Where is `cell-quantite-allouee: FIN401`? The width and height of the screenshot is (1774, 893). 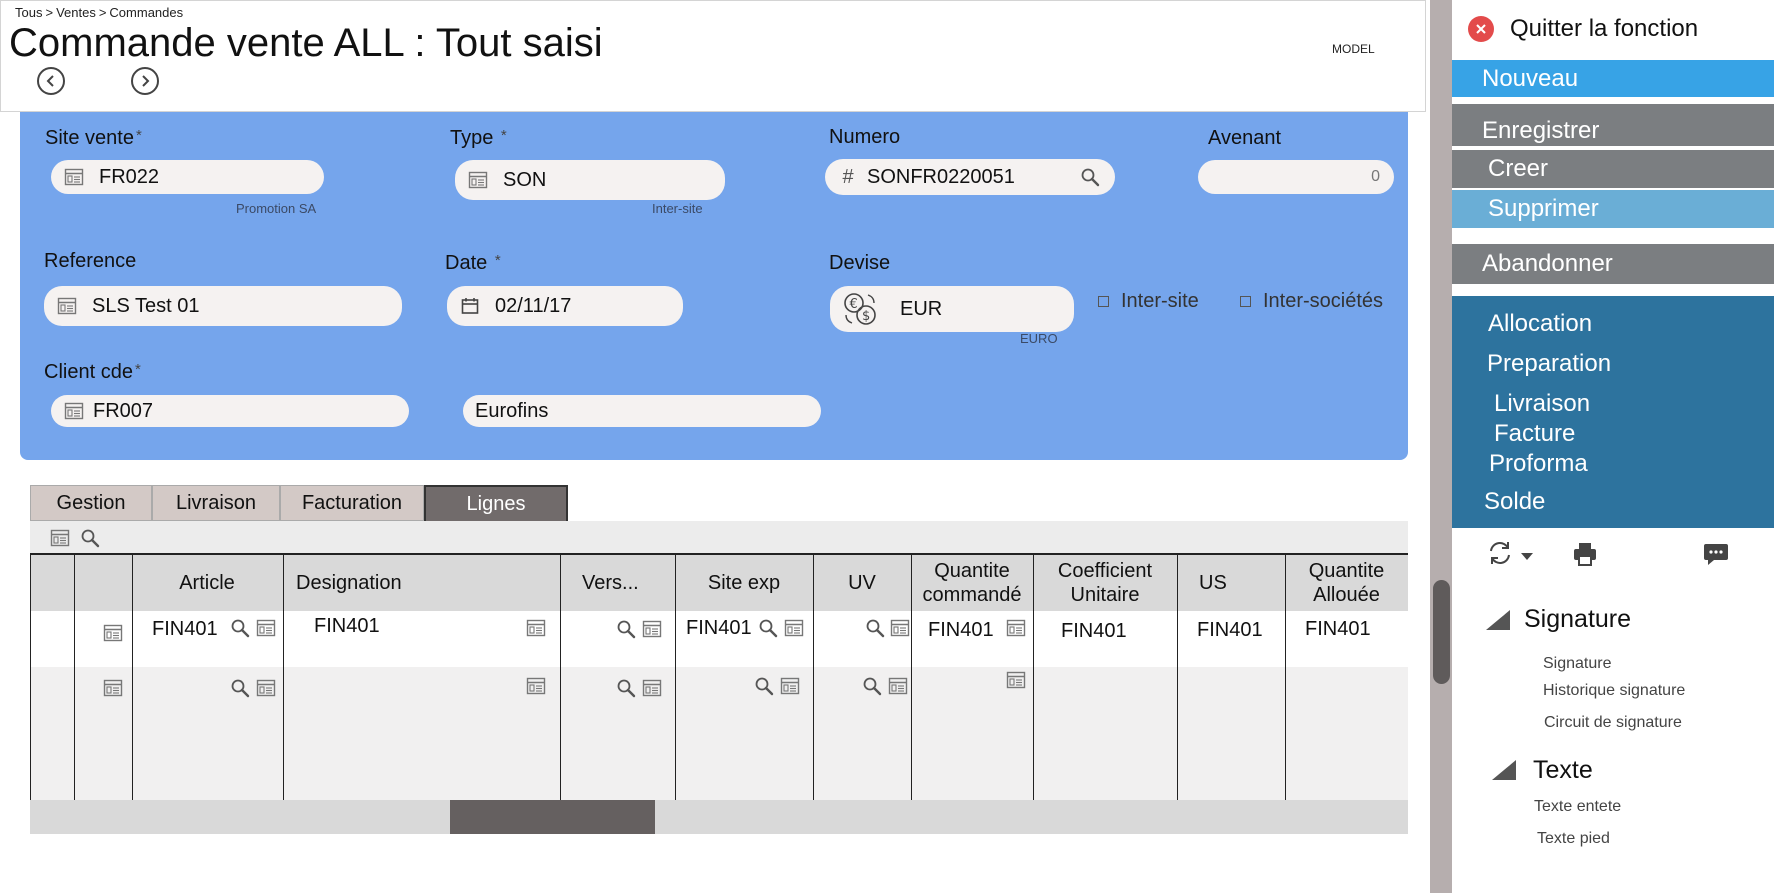
cell-quantite-allouee: FIN401 is located at coordinates (1338, 629).